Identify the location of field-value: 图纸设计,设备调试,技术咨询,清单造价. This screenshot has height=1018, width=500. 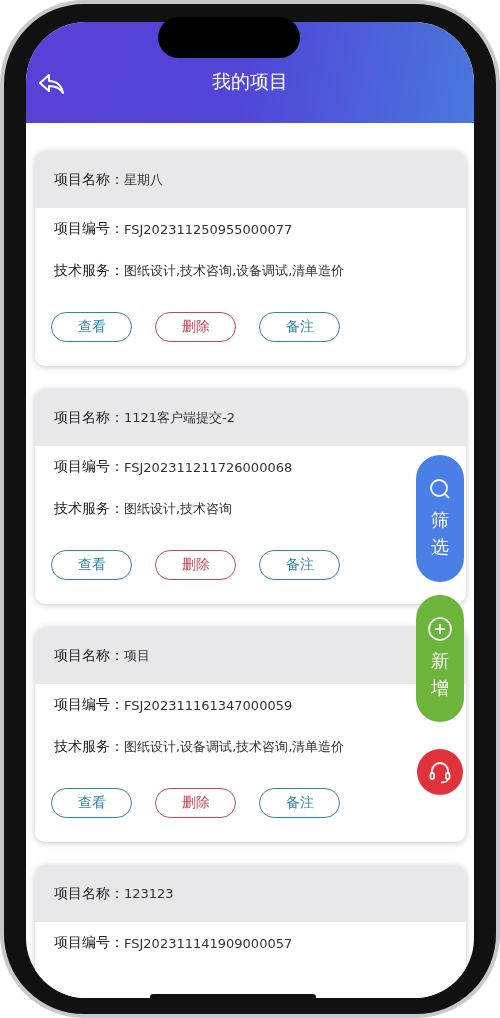
(234, 747).